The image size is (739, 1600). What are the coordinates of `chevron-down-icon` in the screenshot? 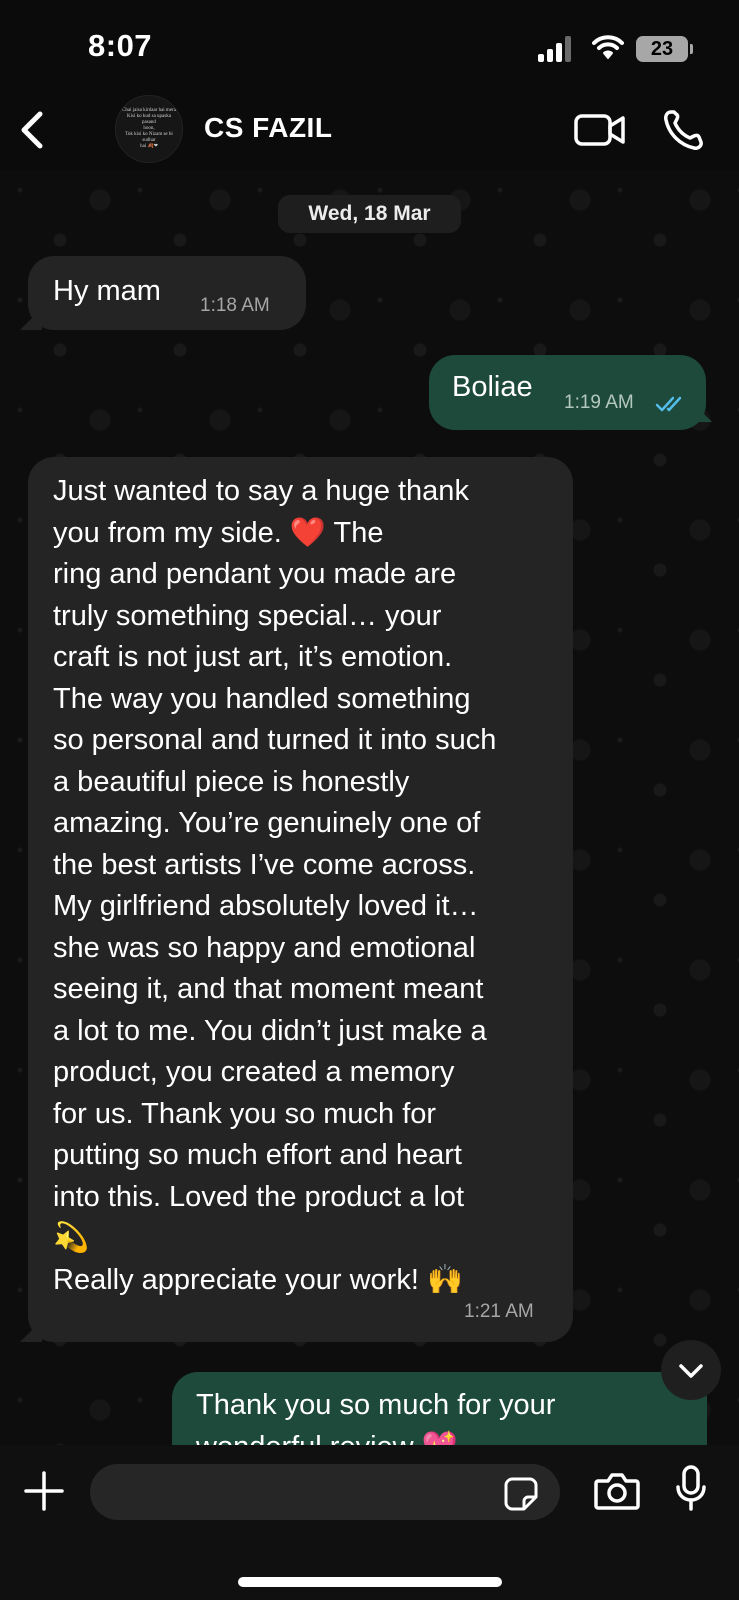 It's located at (691, 1371).